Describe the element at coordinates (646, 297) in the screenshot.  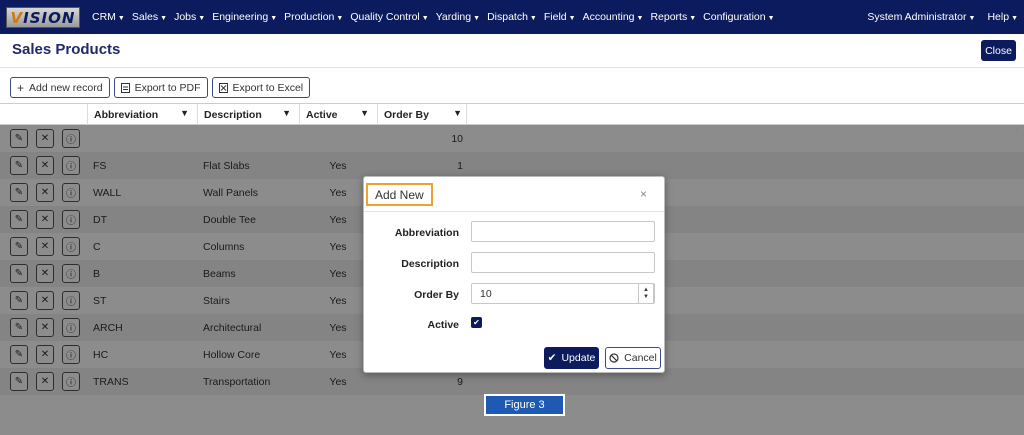
I see `stepper-down-icon: ▼` at that location.